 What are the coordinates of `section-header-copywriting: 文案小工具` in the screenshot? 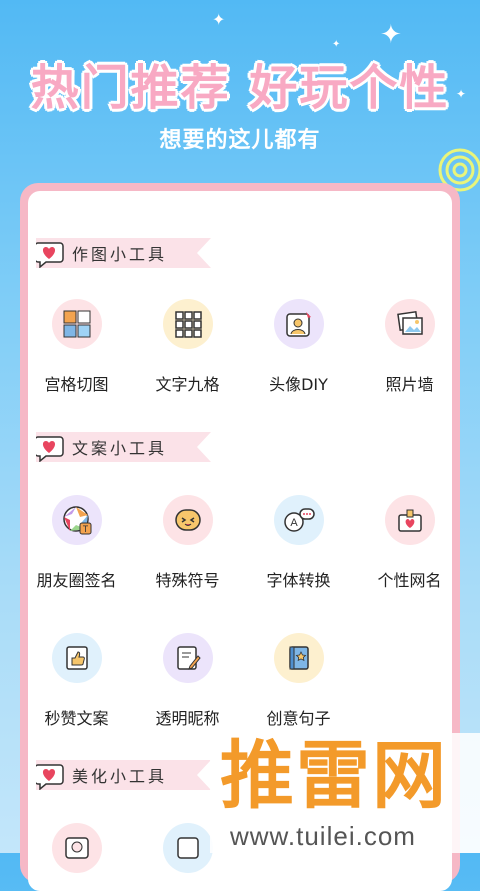 It's located at (123, 447).